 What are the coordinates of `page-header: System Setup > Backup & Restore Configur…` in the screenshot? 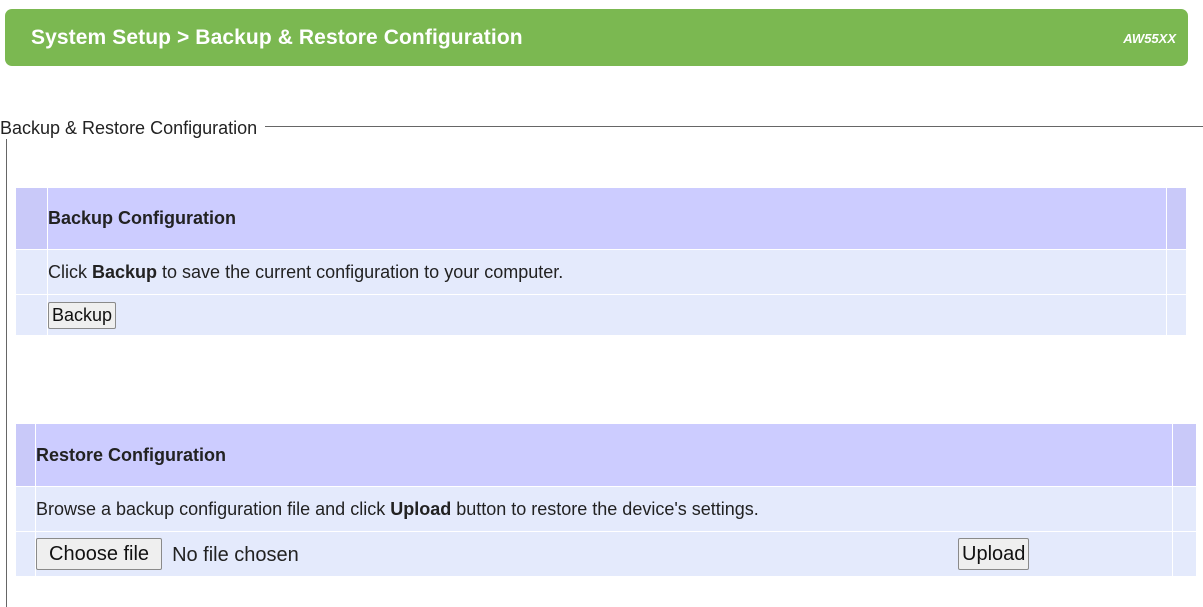 It's located at (596, 37).